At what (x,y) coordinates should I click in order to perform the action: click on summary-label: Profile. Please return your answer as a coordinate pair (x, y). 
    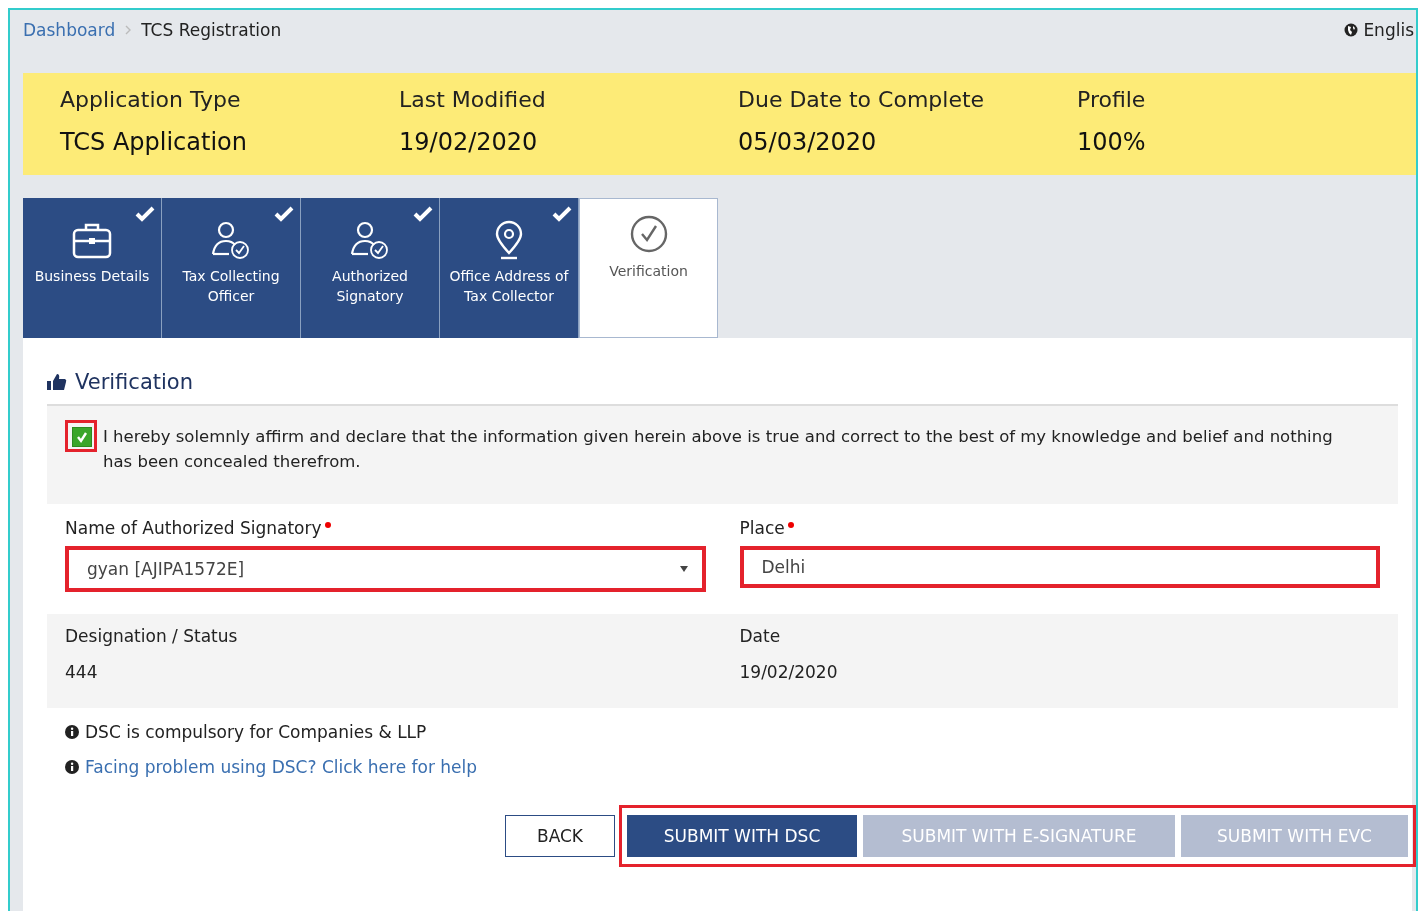
    Looking at the image, I should click on (1112, 99).